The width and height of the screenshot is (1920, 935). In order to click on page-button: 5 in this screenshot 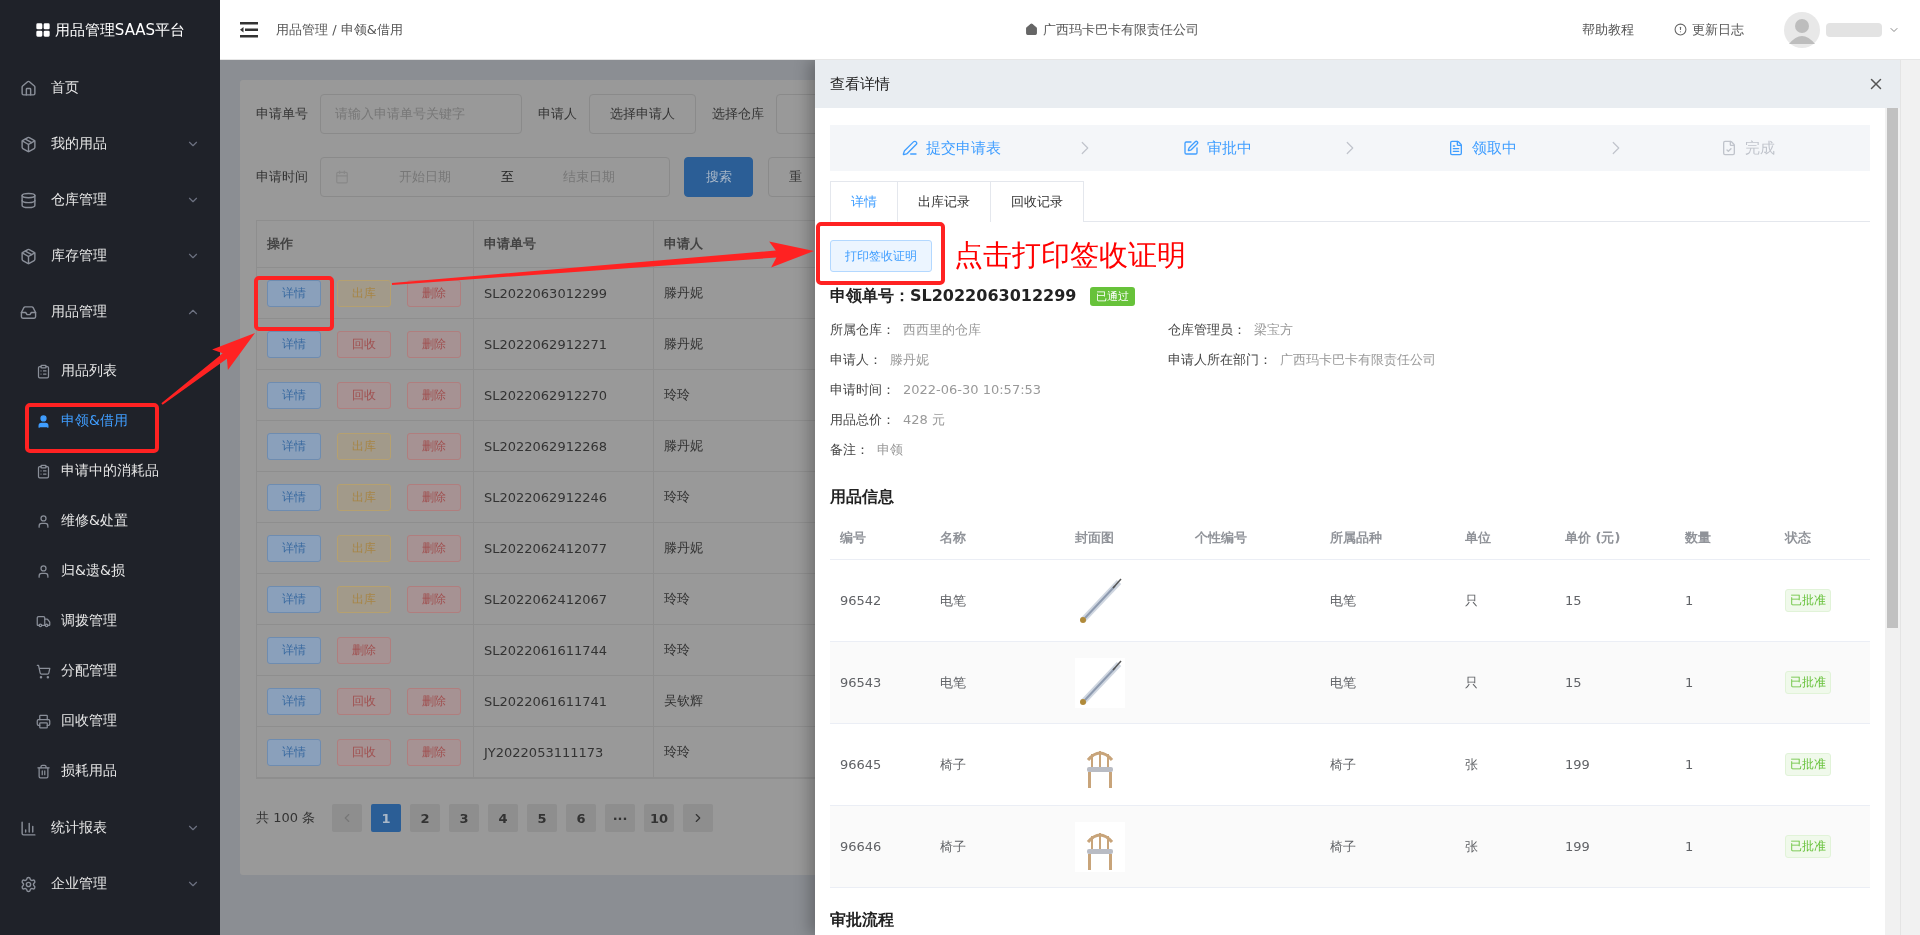, I will do `click(542, 818)`.